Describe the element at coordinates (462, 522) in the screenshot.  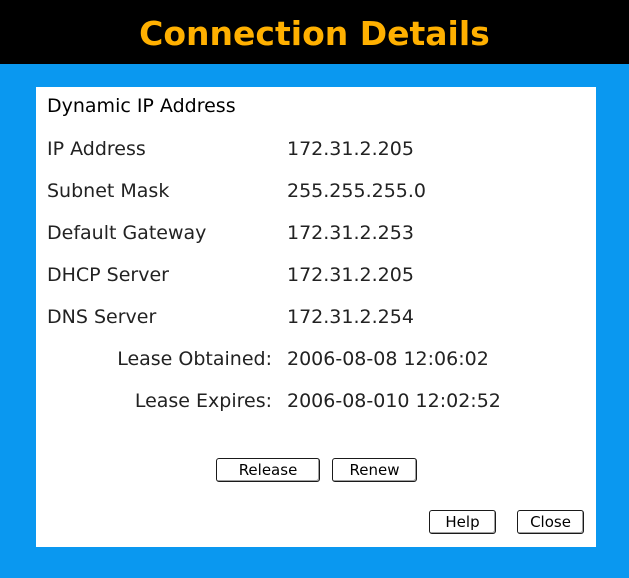
I see `help-button: Help` at that location.